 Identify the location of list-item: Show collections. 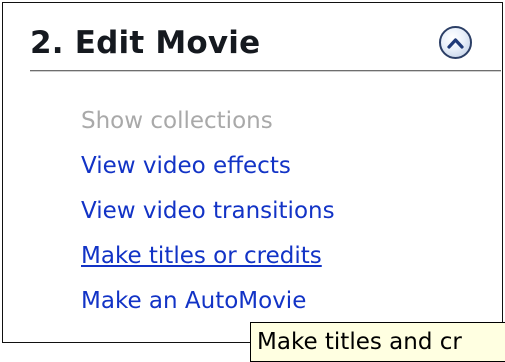
(208, 126).